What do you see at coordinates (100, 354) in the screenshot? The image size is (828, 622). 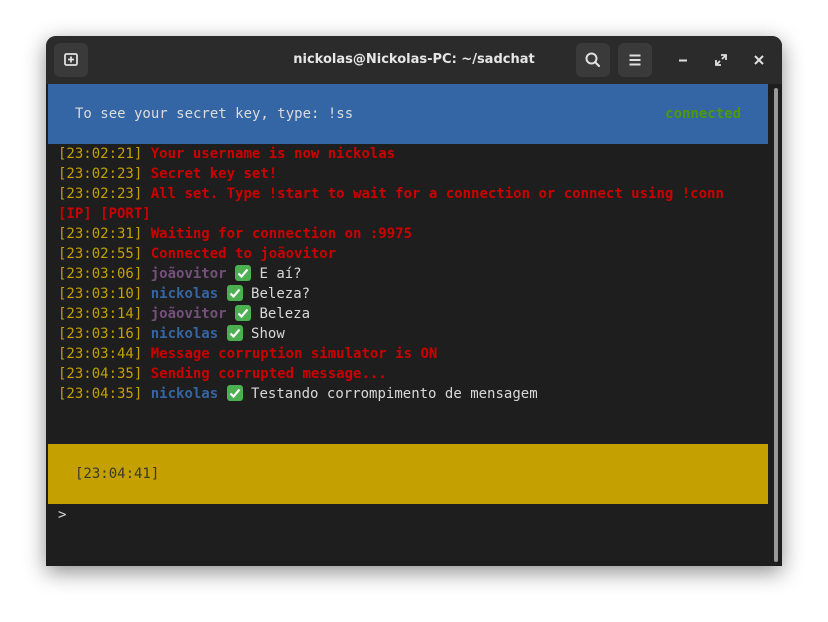 I see `log-timestamp: [23:03:44]` at bounding box center [100, 354].